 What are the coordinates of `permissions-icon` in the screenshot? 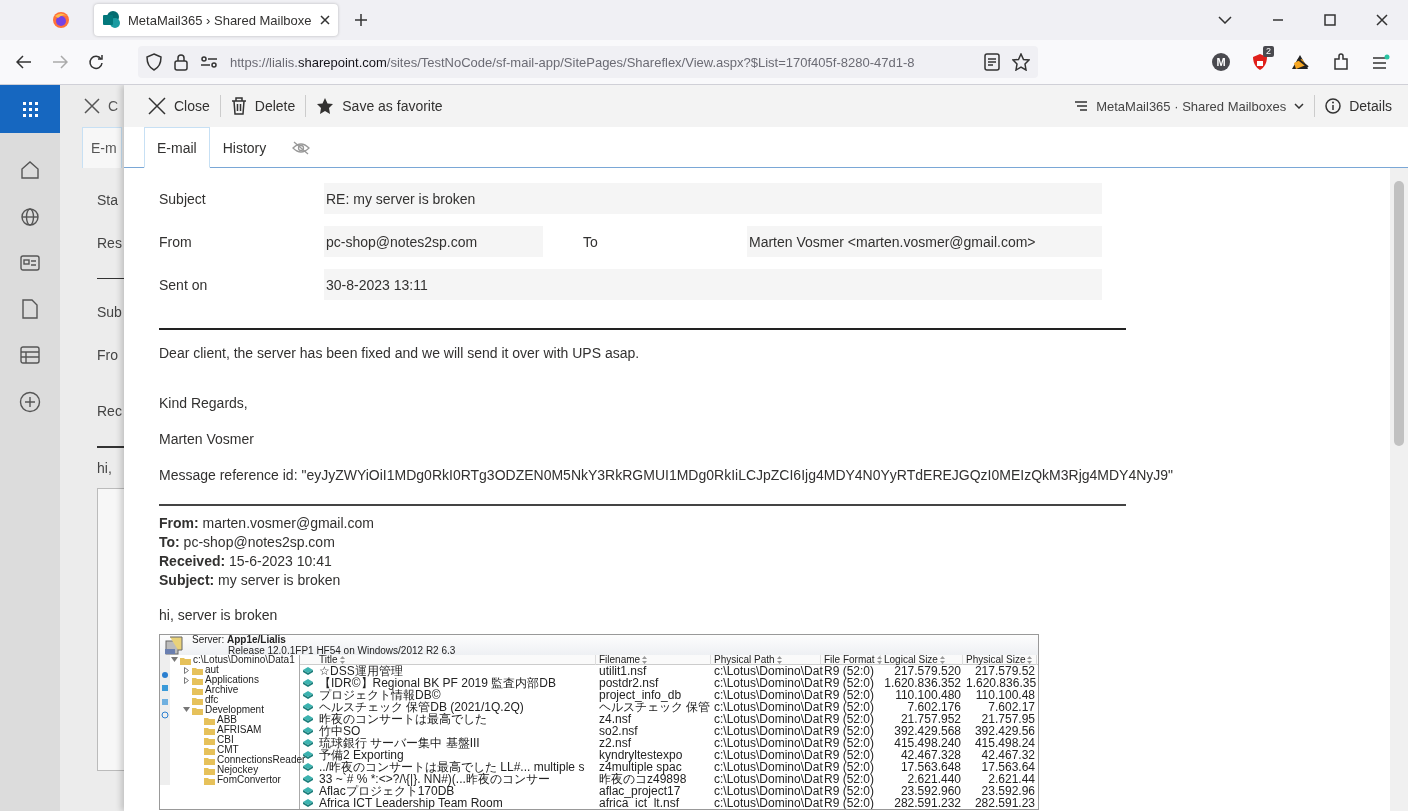 It's located at (209, 62).